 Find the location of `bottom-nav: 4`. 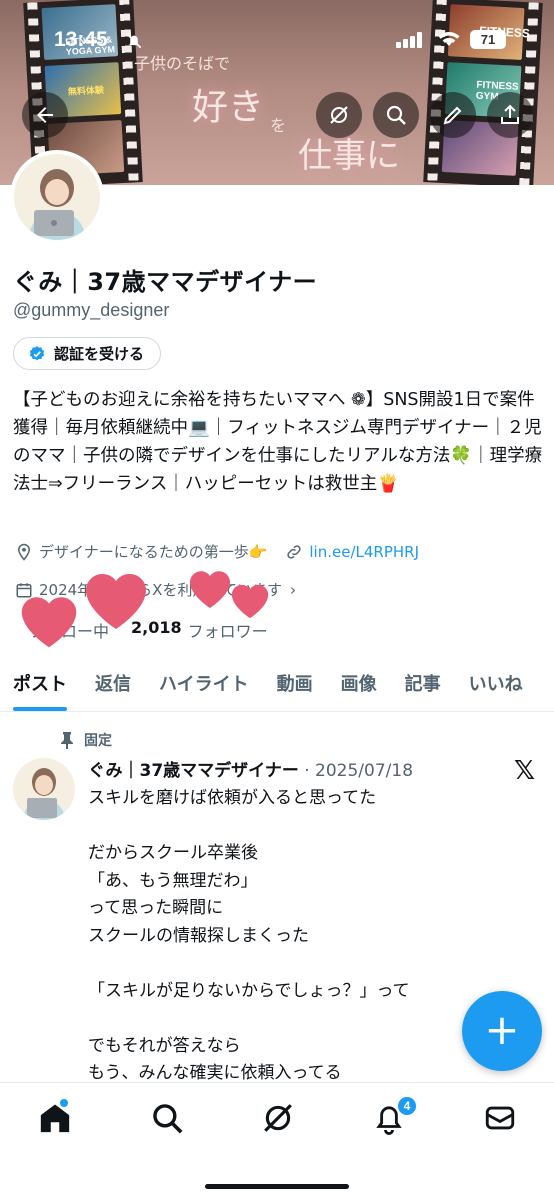

bottom-nav: 4 is located at coordinates (277, 1141).